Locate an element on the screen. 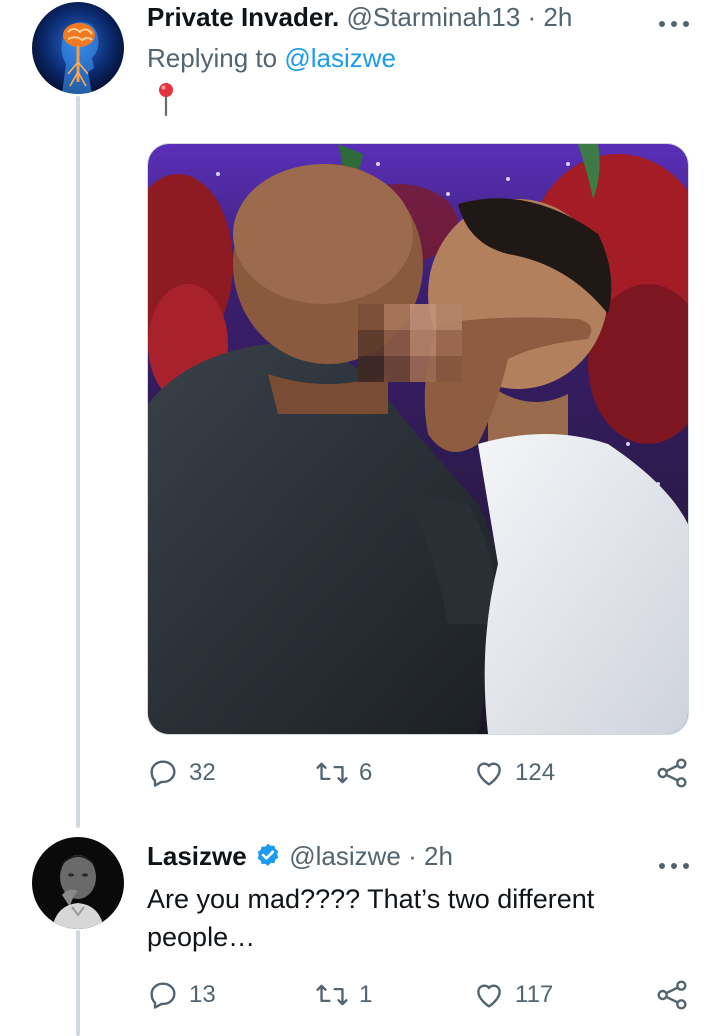  retweet-button: 1 is located at coordinates (343, 995).